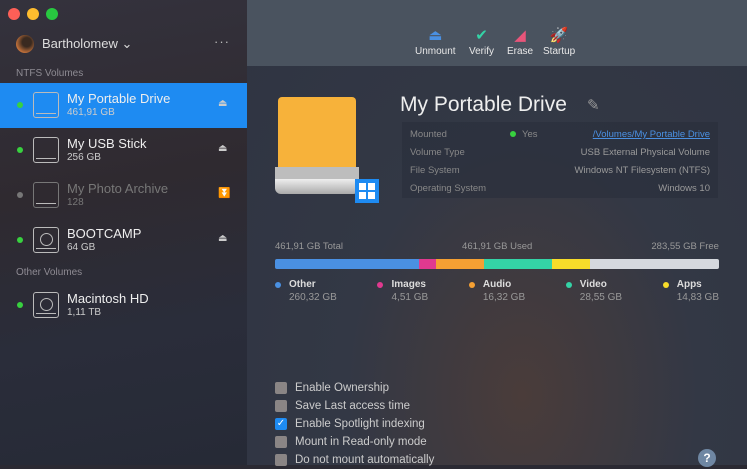 The height and width of the screenshot is (469, 747). Describe the element at coordinates (707, 458) in the screenshot. I see `help-button: ?` at that location.